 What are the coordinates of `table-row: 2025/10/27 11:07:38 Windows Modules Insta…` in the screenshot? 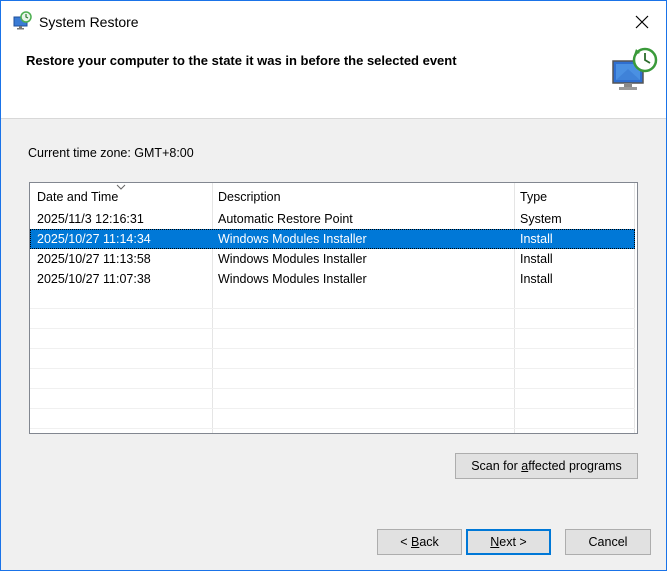 It's located at (332, 279).